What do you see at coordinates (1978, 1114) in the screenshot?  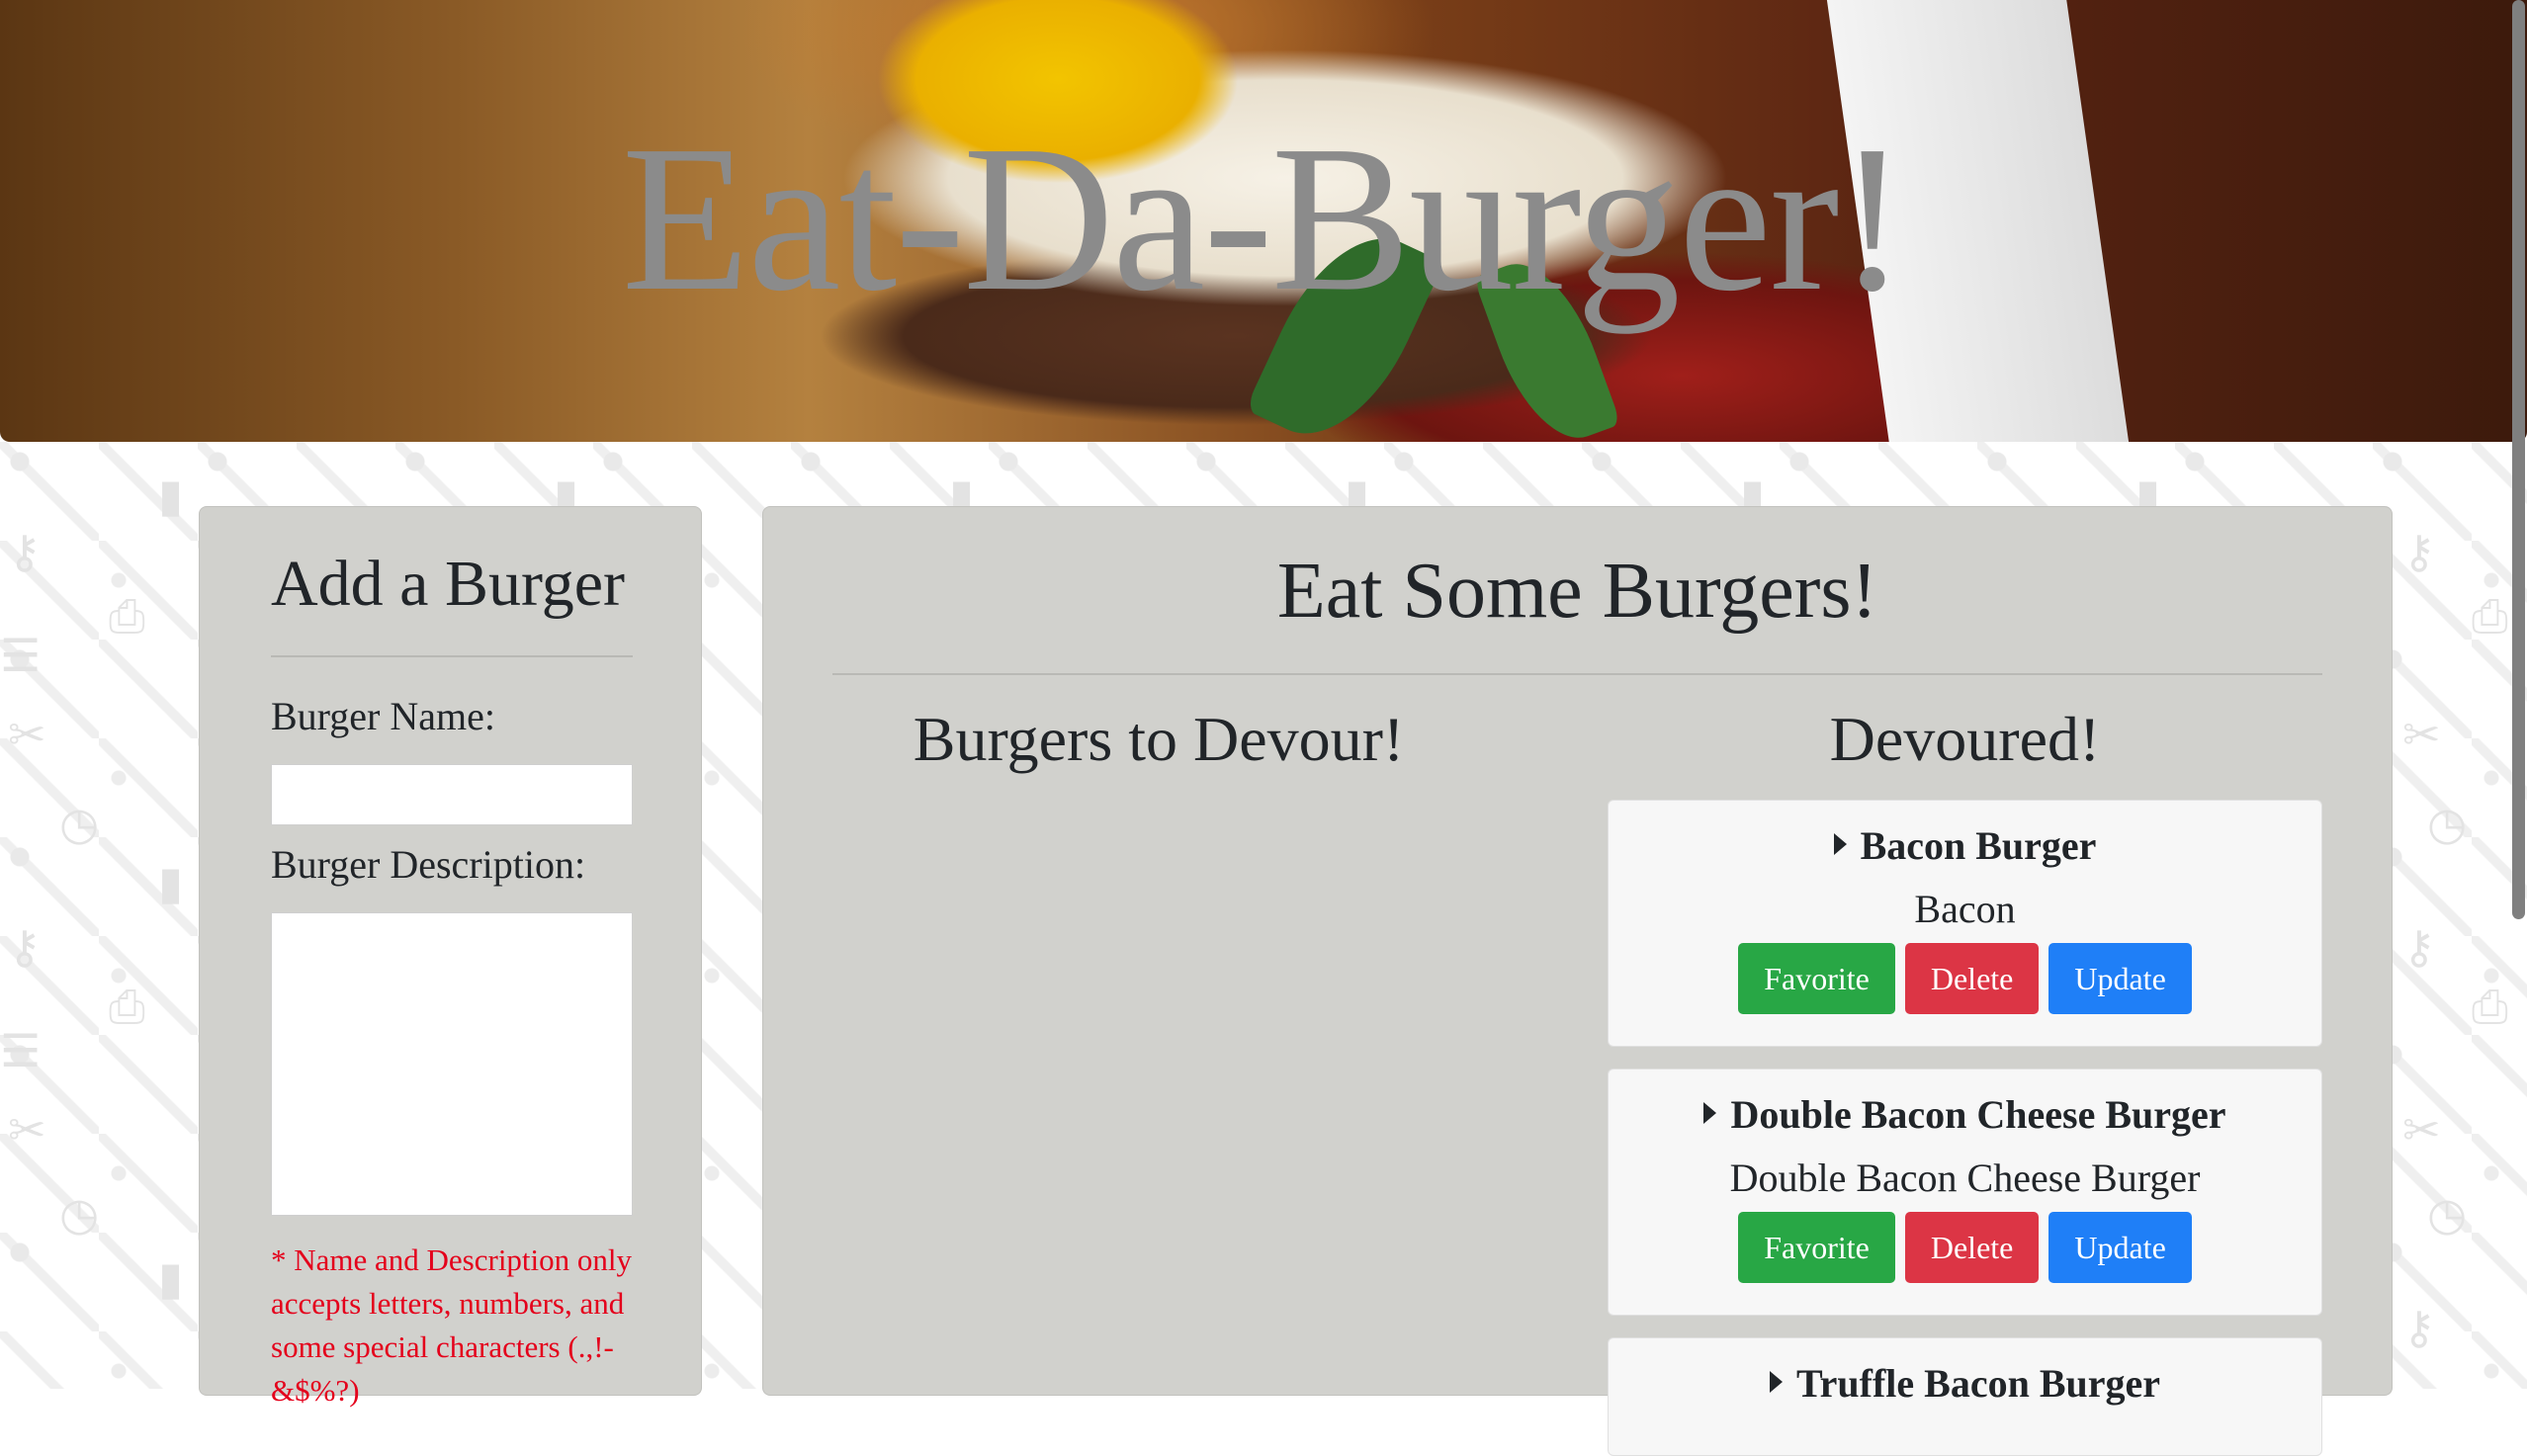 I see `burger-name: Double Bacon Cheese Burger` at bounding box center [1978, 1114].